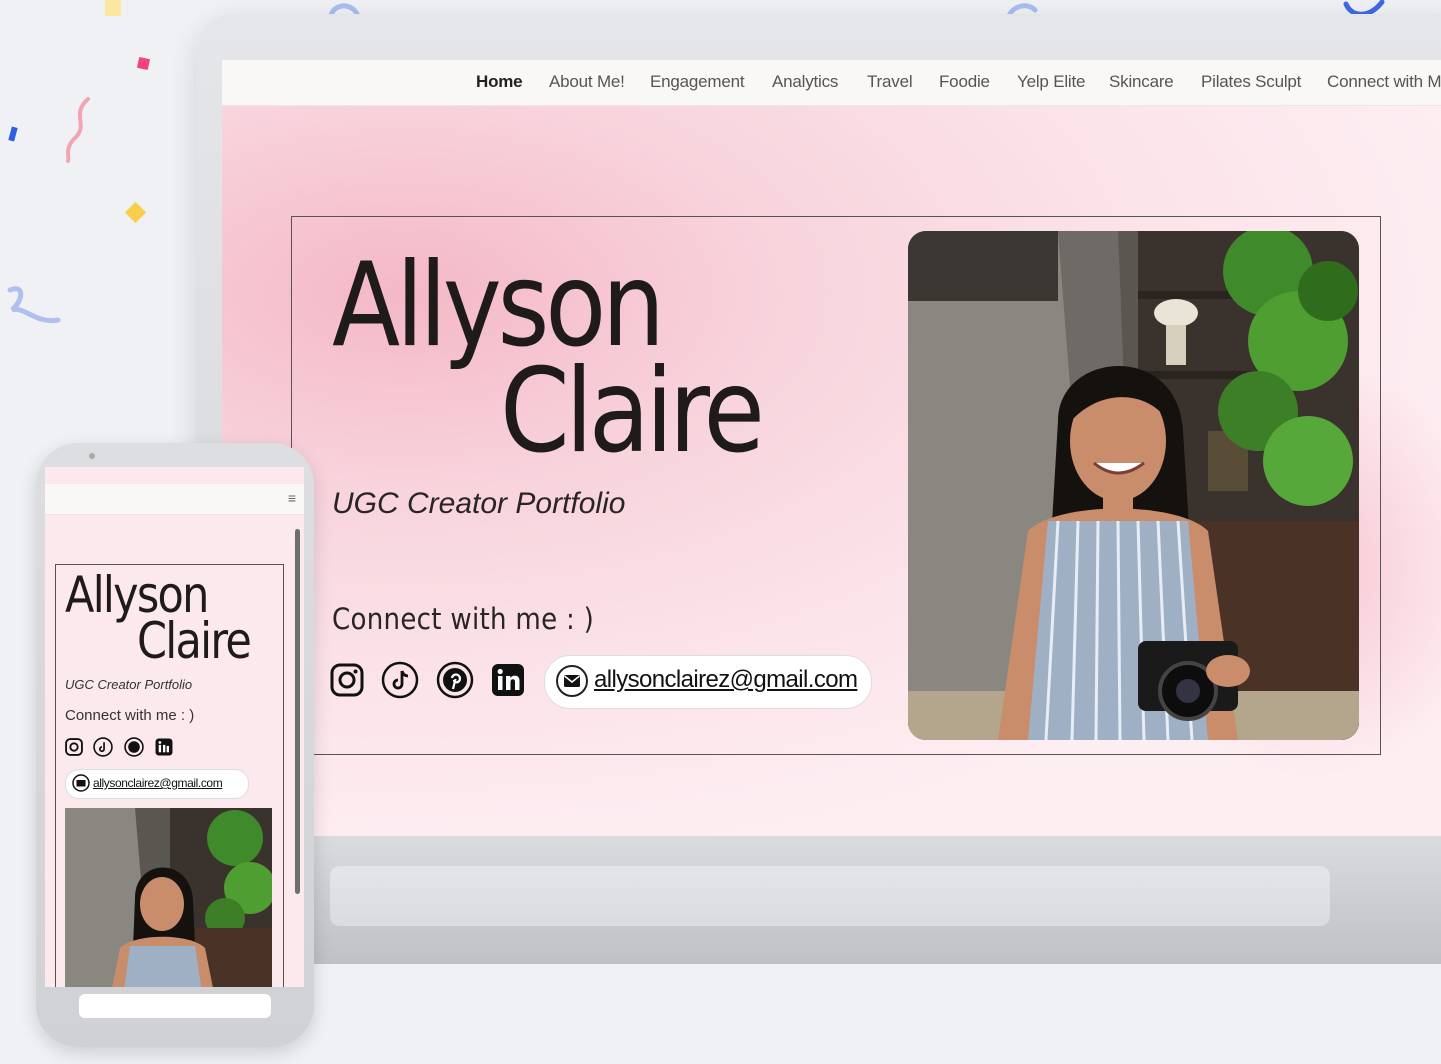  I want to click on nav-foodie: Foodie, so click(964, 82).